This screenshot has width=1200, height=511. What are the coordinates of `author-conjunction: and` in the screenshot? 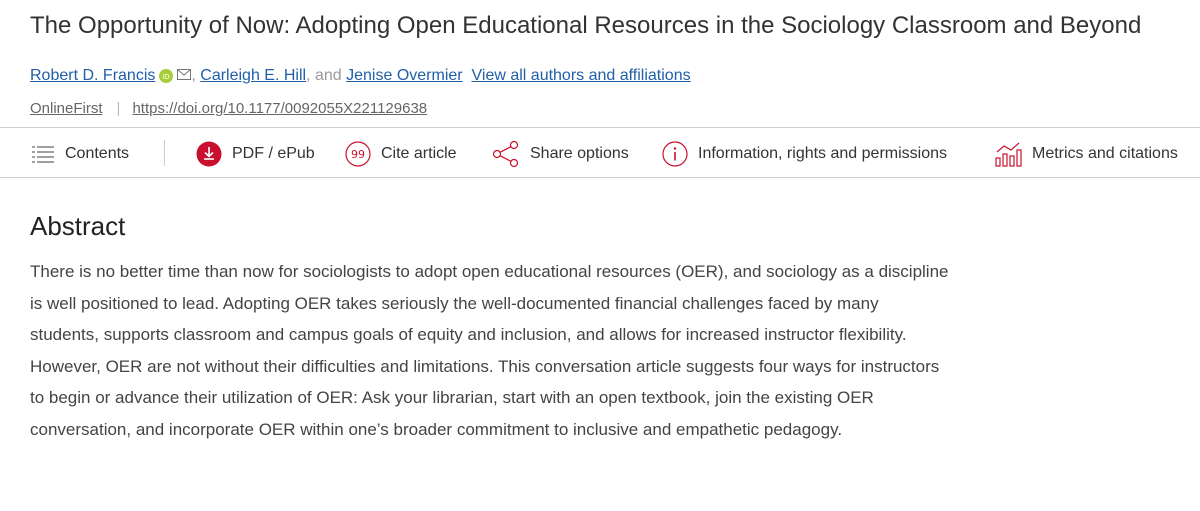 It's located at (328, 75).